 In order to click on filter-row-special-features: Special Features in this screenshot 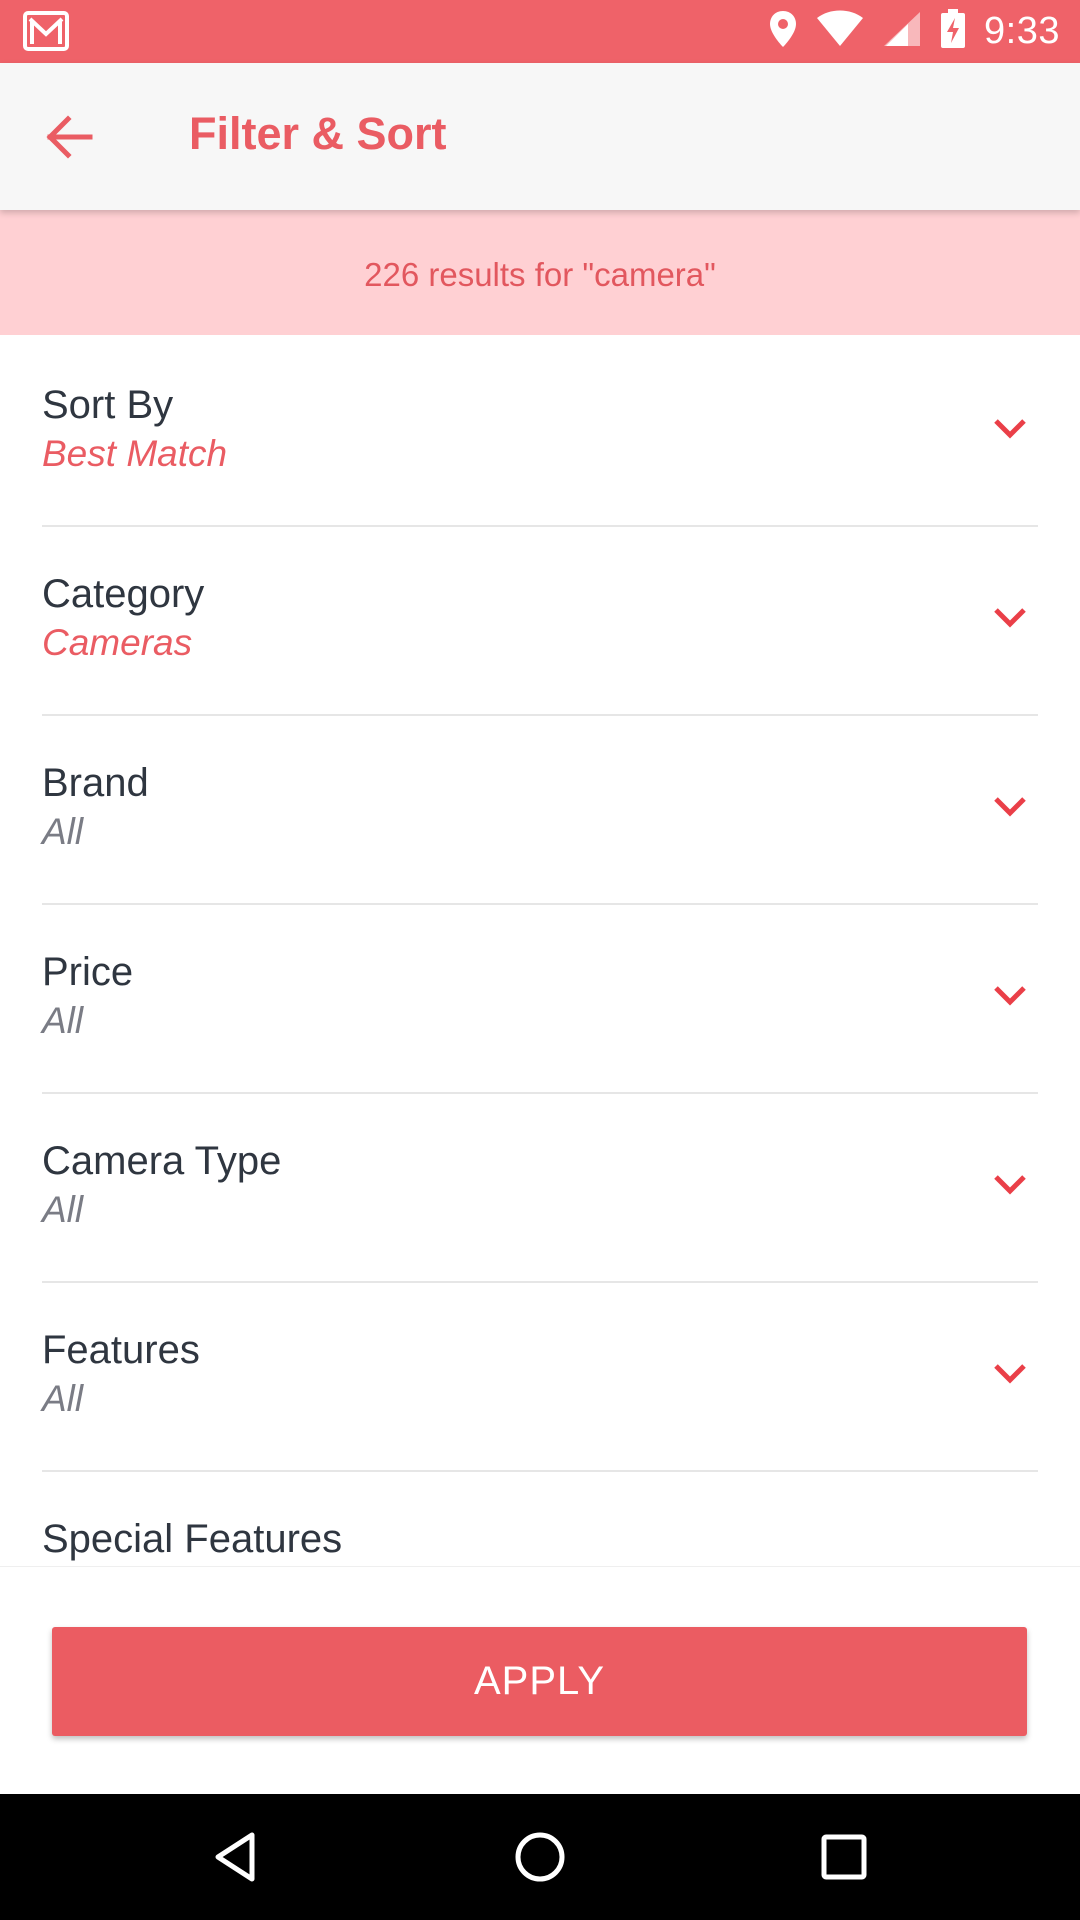, I will do `click(540, 1519)`.